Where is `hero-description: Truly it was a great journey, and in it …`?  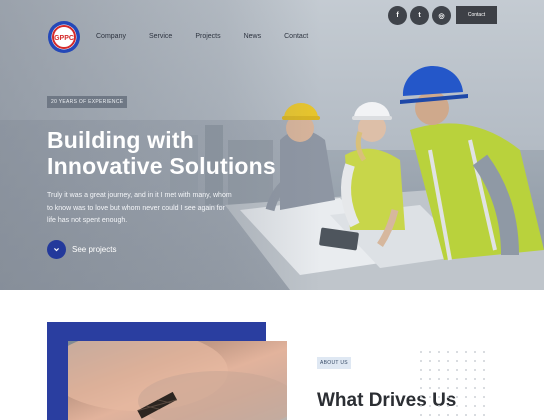 hero-description: Truly it was a great journey, and in it … is located at coordinates (139, 208).